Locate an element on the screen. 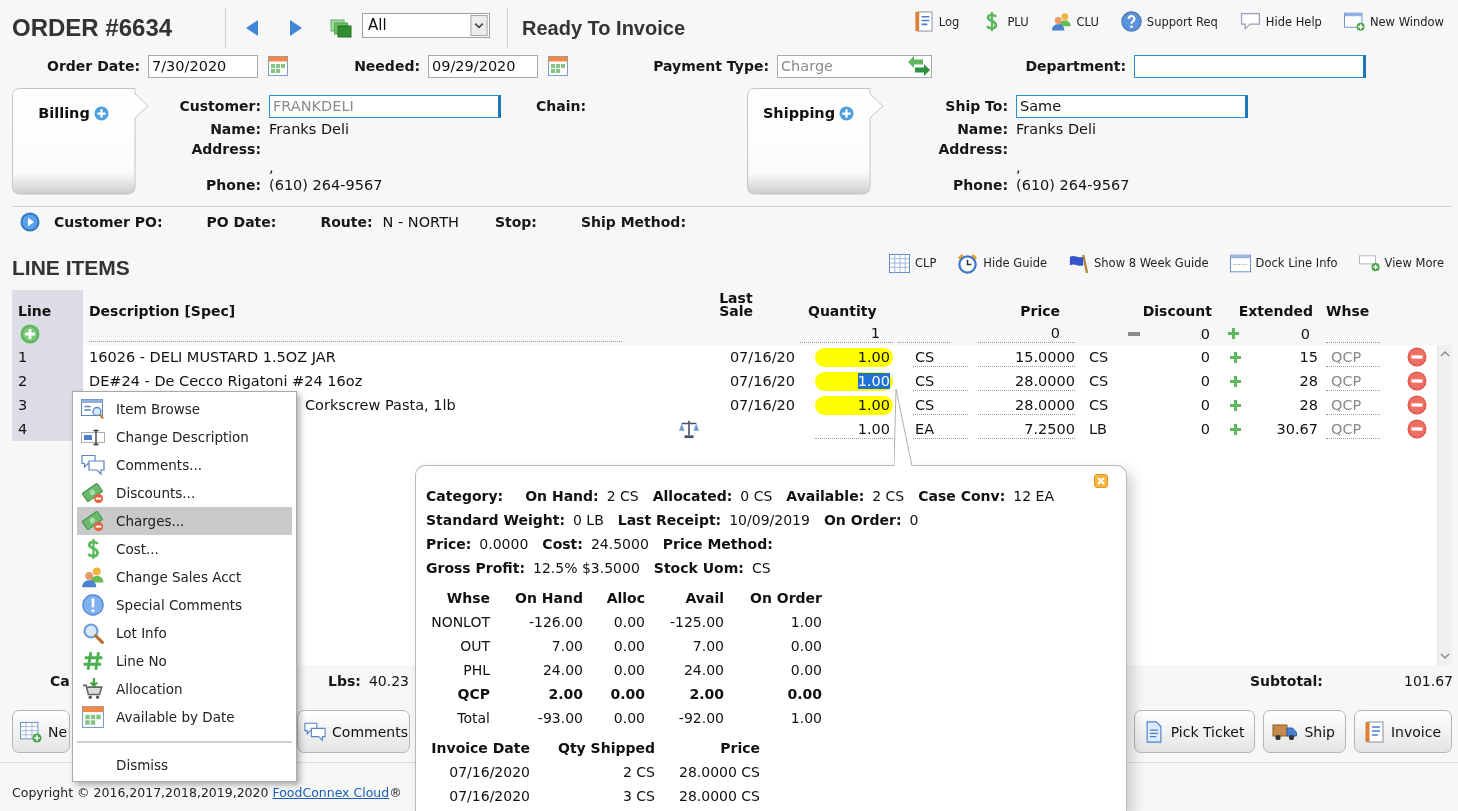 The image size is (1458, 811). action-button: Pick Ticket is located at coordinates (1194, 731).